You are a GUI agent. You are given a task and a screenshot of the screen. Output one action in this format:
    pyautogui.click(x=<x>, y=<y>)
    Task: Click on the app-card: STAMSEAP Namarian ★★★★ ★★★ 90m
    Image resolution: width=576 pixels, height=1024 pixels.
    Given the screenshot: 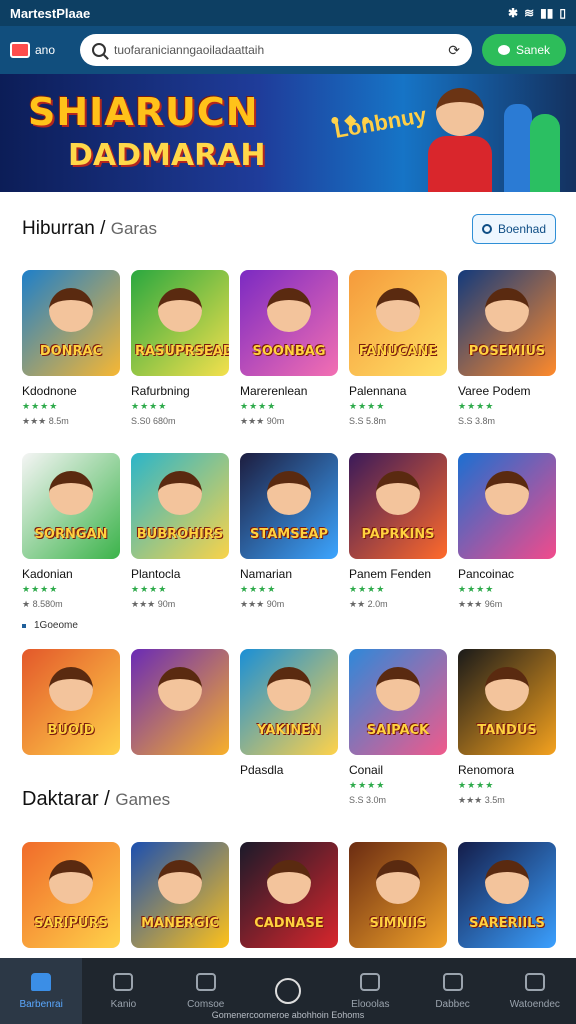 What is the action you would take?
    pyautogui.click(x=289, y=531)
    